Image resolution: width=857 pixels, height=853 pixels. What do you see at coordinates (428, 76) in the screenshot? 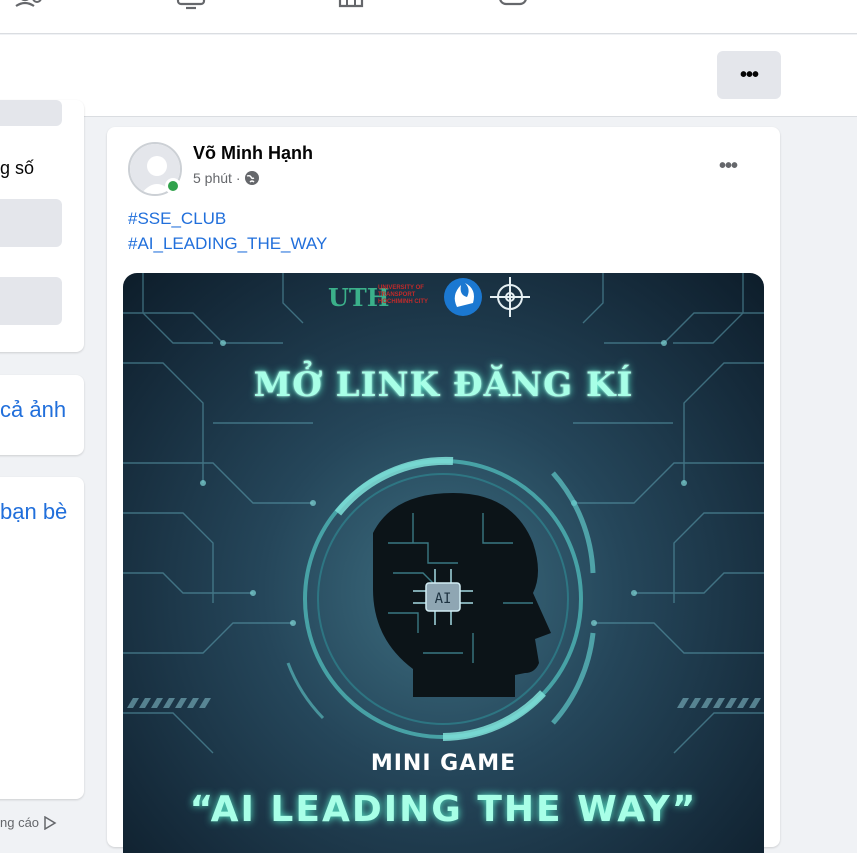
I see `profile-action-bar: •••` at bounding box center [428, 76].